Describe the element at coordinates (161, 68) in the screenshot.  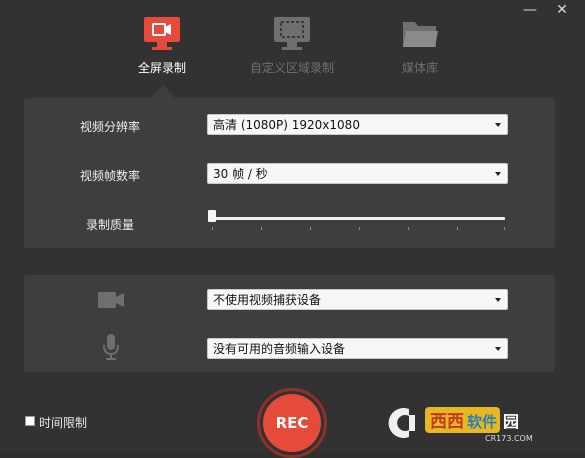
I see `tab-fullscreen-label: 全屏录制` at that location.